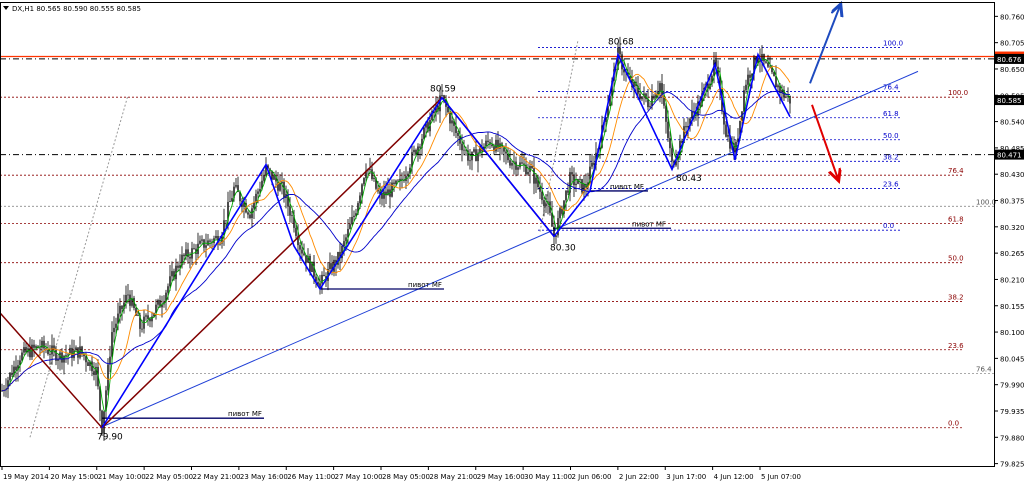 The image size is (1024, 482). I want to click on chart-header: DX,H1 80.565 80.590 80.555 80.585, so click(72, 9).